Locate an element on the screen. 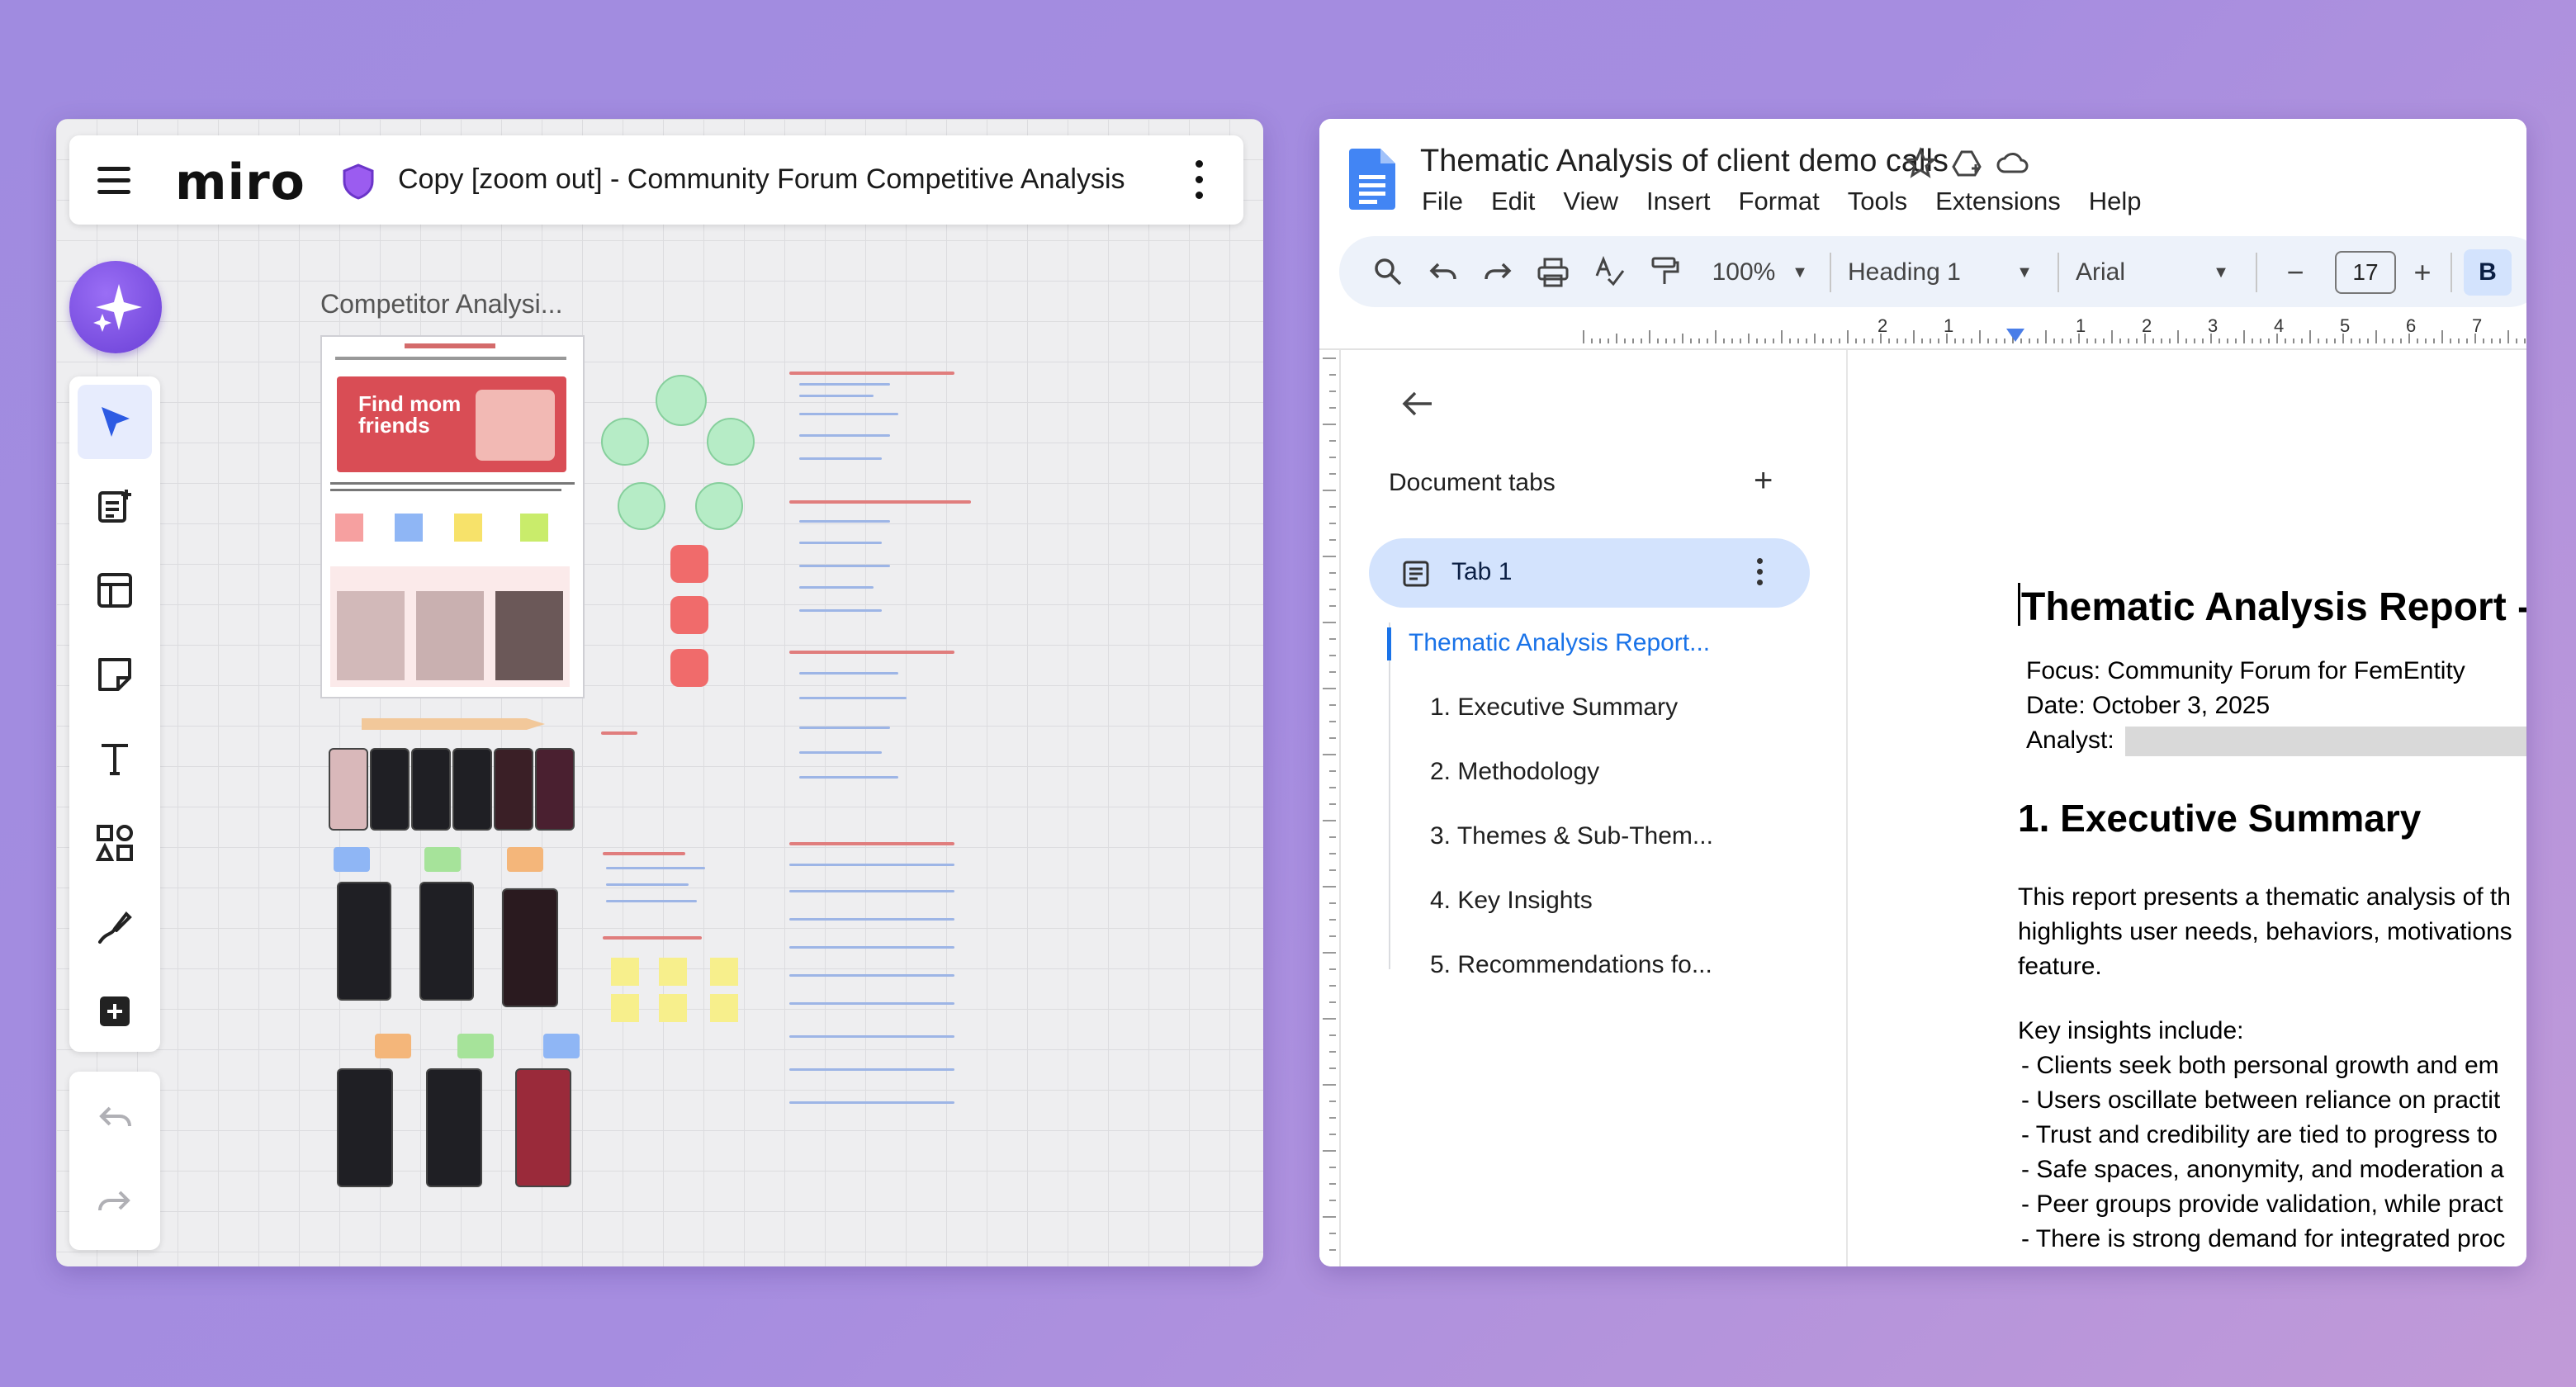  menu-help: Help is located at coordinates (2115, 201).